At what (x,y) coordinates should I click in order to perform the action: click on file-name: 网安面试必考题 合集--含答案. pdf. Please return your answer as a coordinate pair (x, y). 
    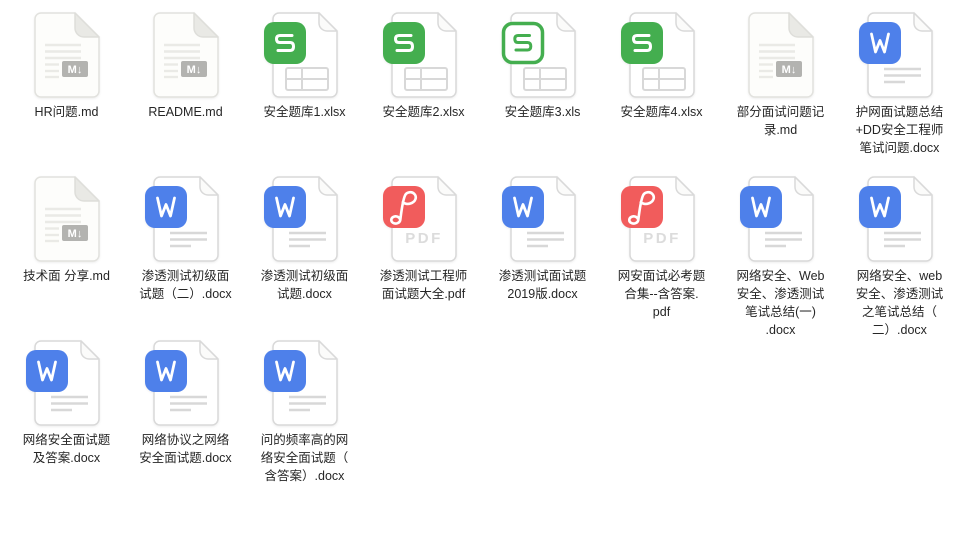
    Looking at the image, I should click on (661, 294).